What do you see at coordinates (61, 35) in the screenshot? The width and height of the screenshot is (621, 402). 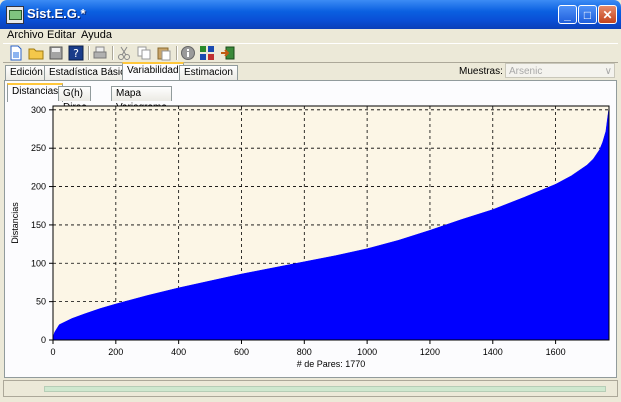 I see `menu-editar: Editar` at bounding box center [61, 35].